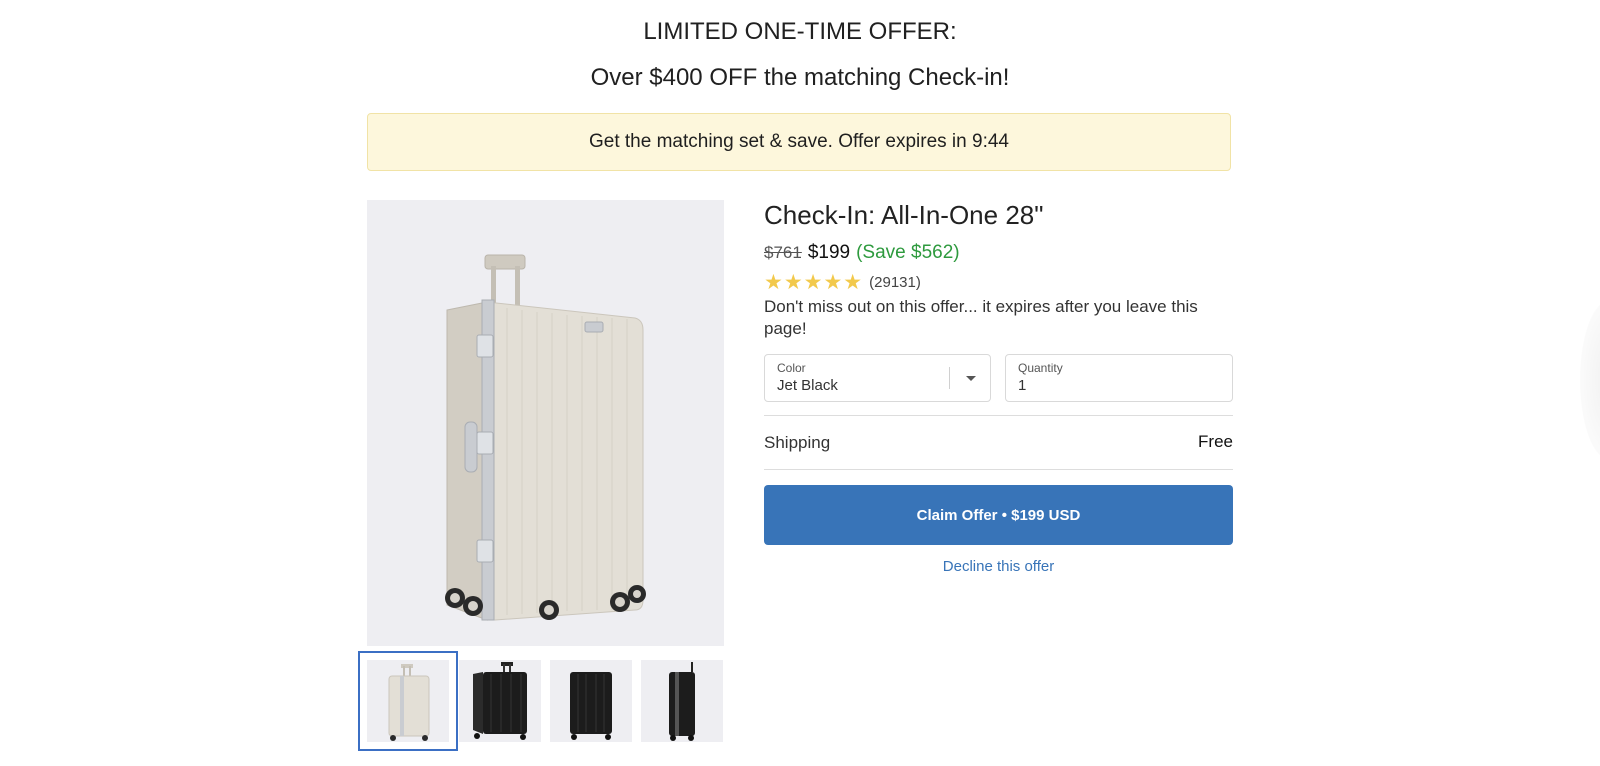  I want to click on offer-subheadline: Over $400 OFF the matching Check-in!, so click(800, 77).